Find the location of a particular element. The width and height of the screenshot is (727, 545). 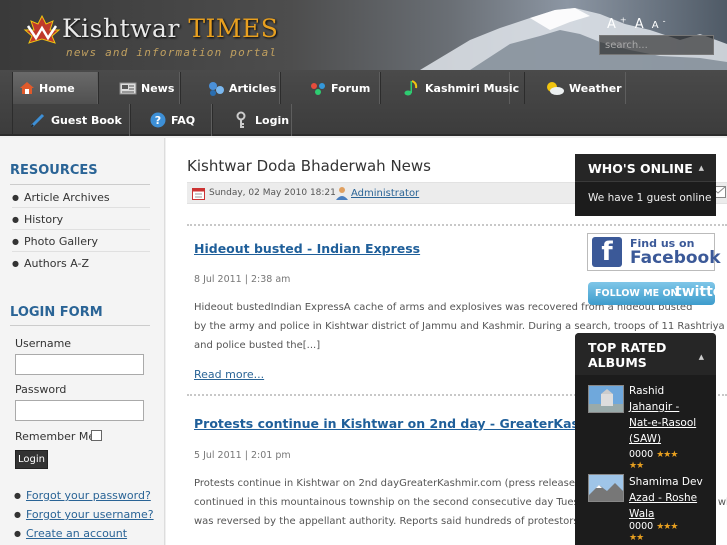

author-link: Administrator is located at coordinates (385, 193).